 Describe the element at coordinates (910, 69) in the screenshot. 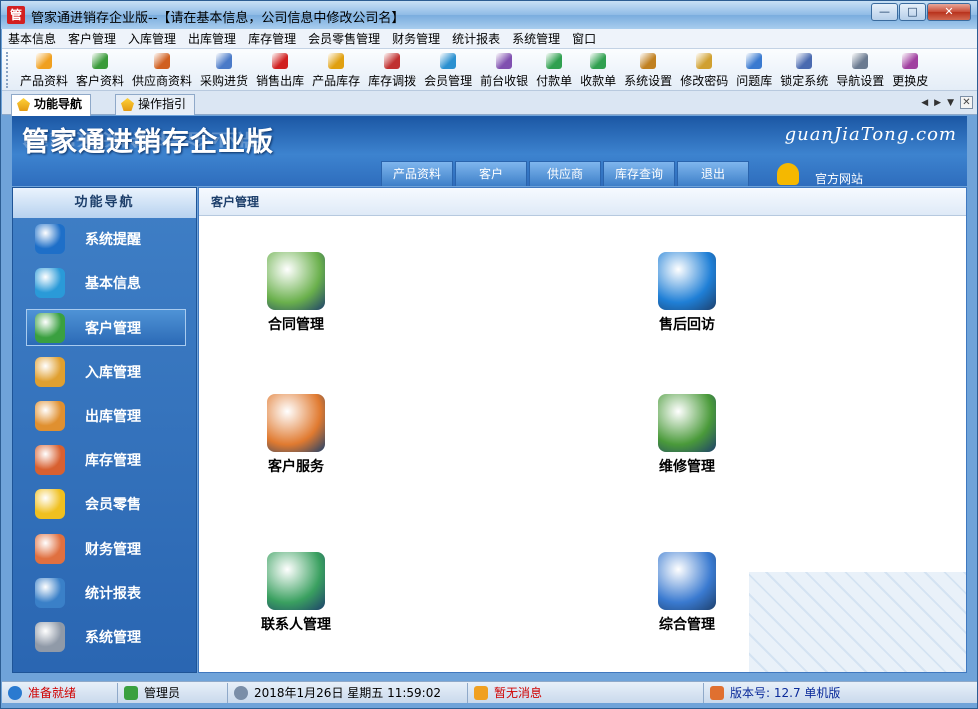

I see `toolbar-button-skin: 更换皮` at that location.